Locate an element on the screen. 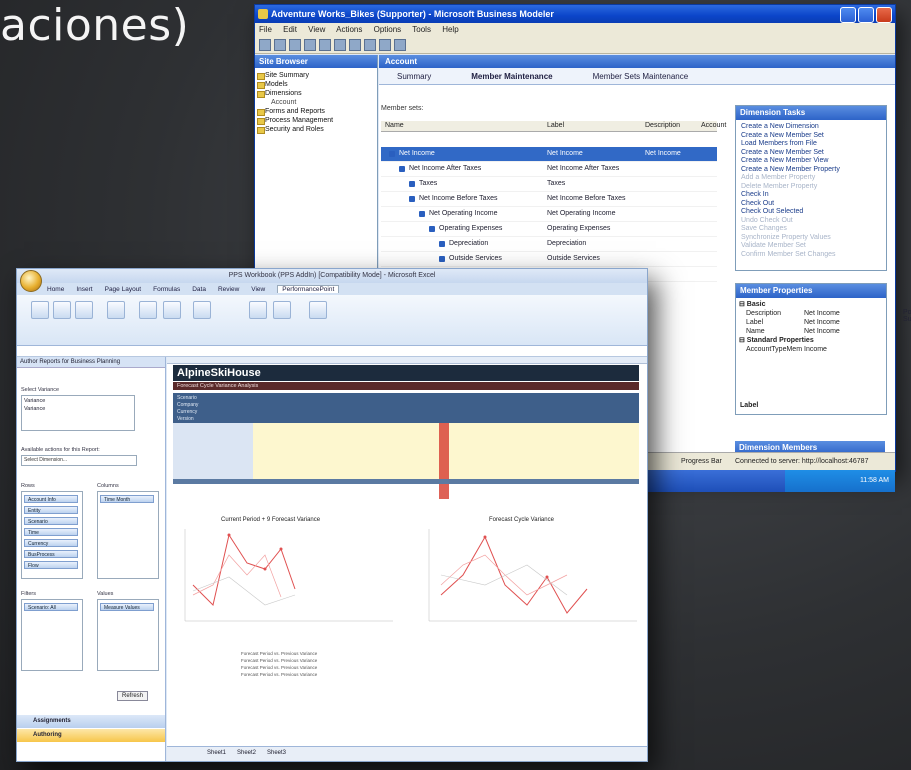 The height and width of the screenshot is (770, 911). row-chip: Currency is located at coordinates (51, 543).